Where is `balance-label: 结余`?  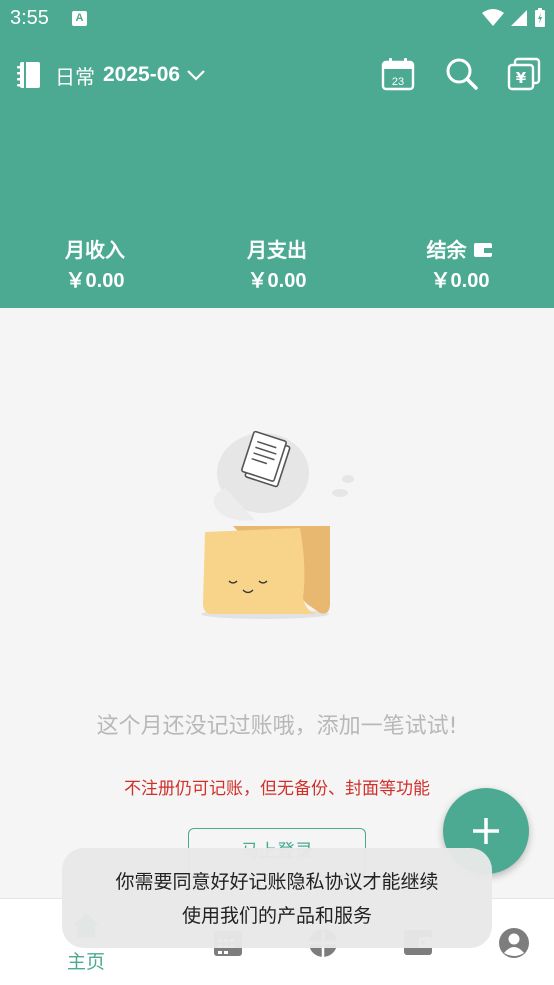 balance-label: 结余 is located at coordinates (446, 250).